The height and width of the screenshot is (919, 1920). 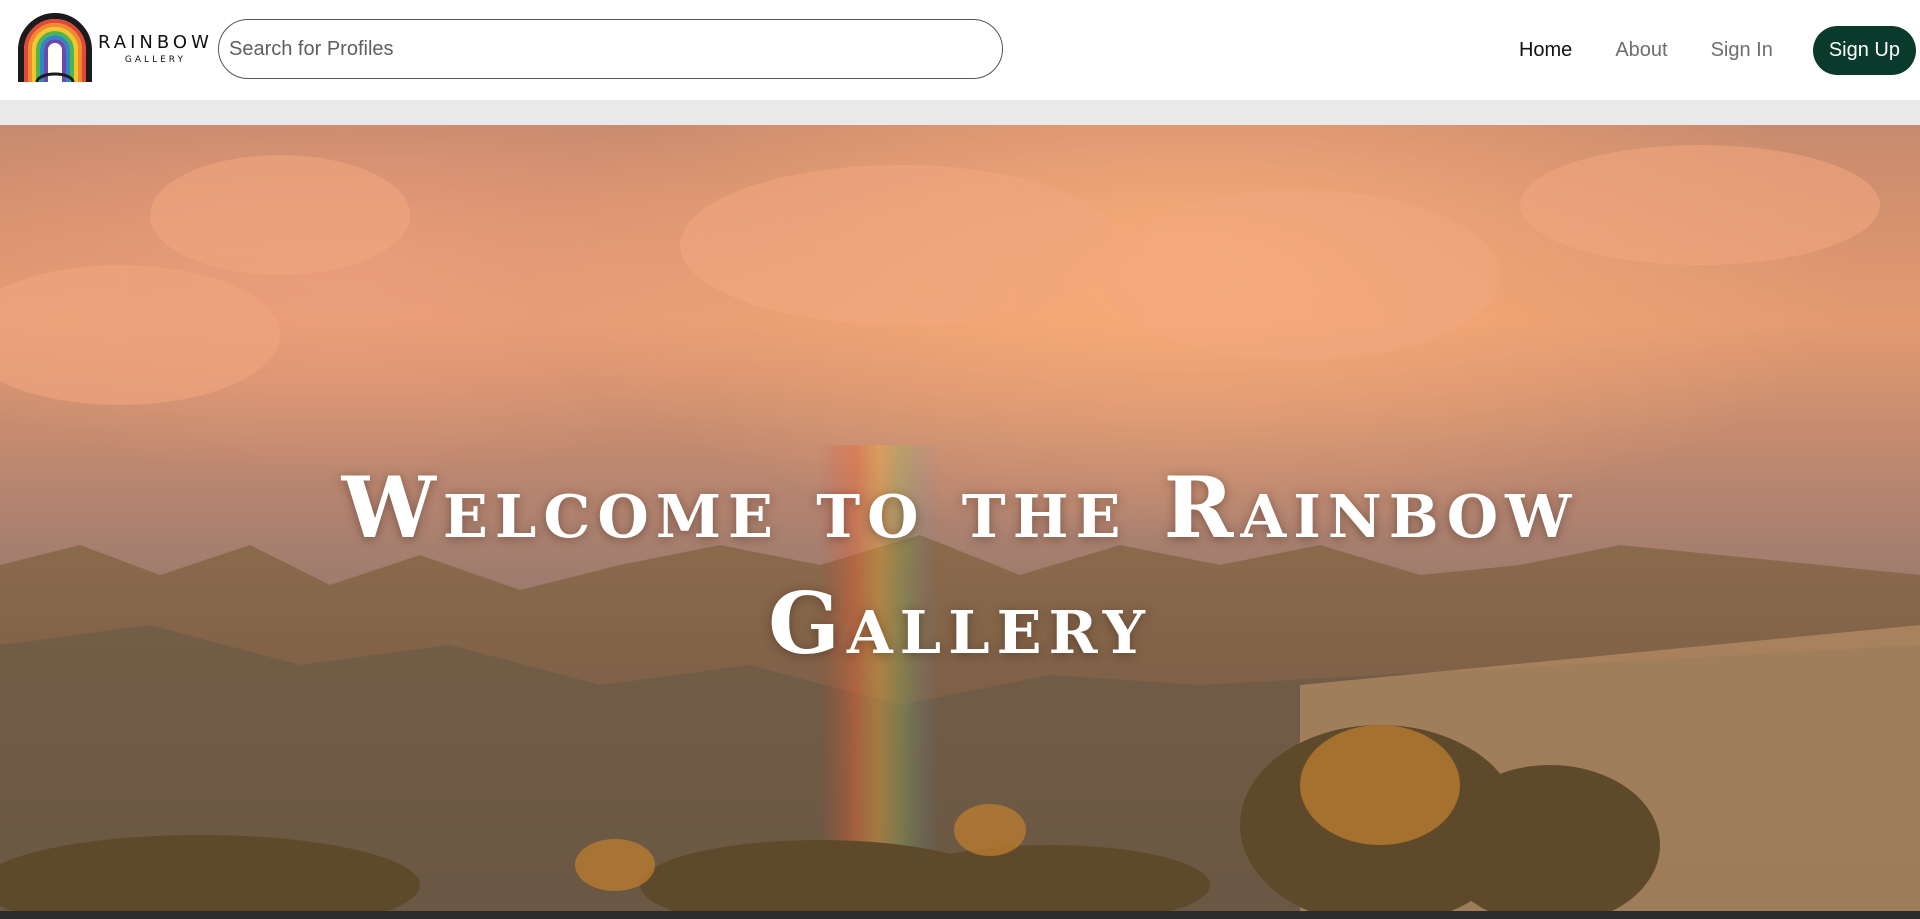 I want to click on bottom-edge-bar, so click(x=960, y=915).